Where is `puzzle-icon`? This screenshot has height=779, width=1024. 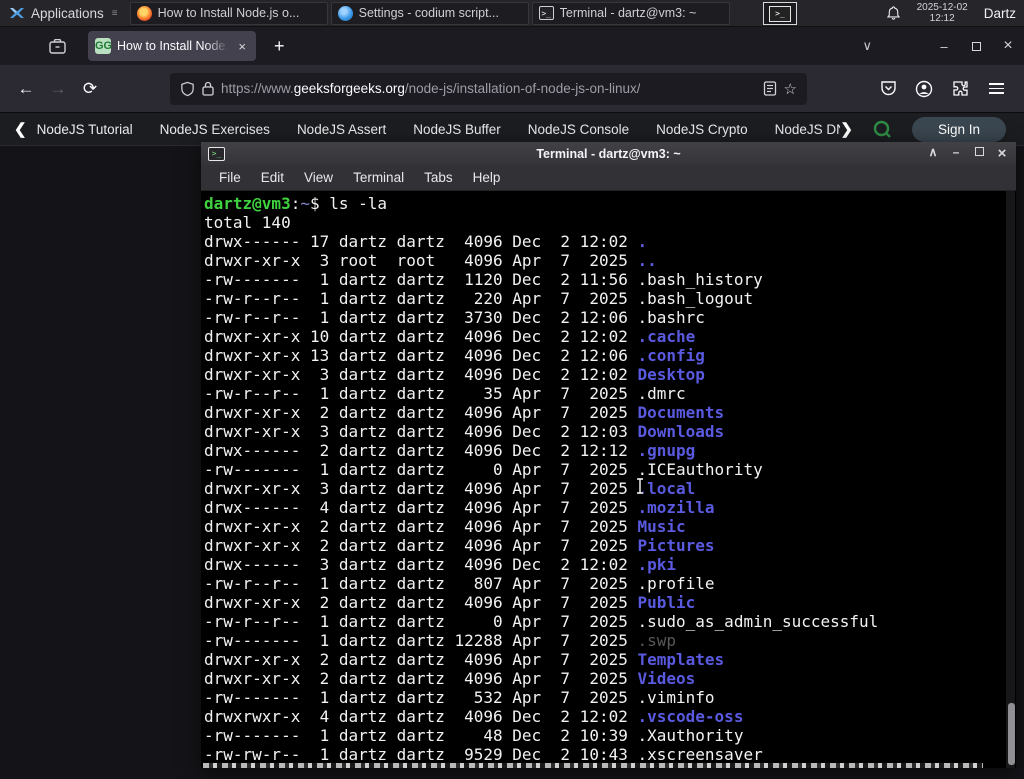
puzzle-icon is located at coordinates (960, 88).